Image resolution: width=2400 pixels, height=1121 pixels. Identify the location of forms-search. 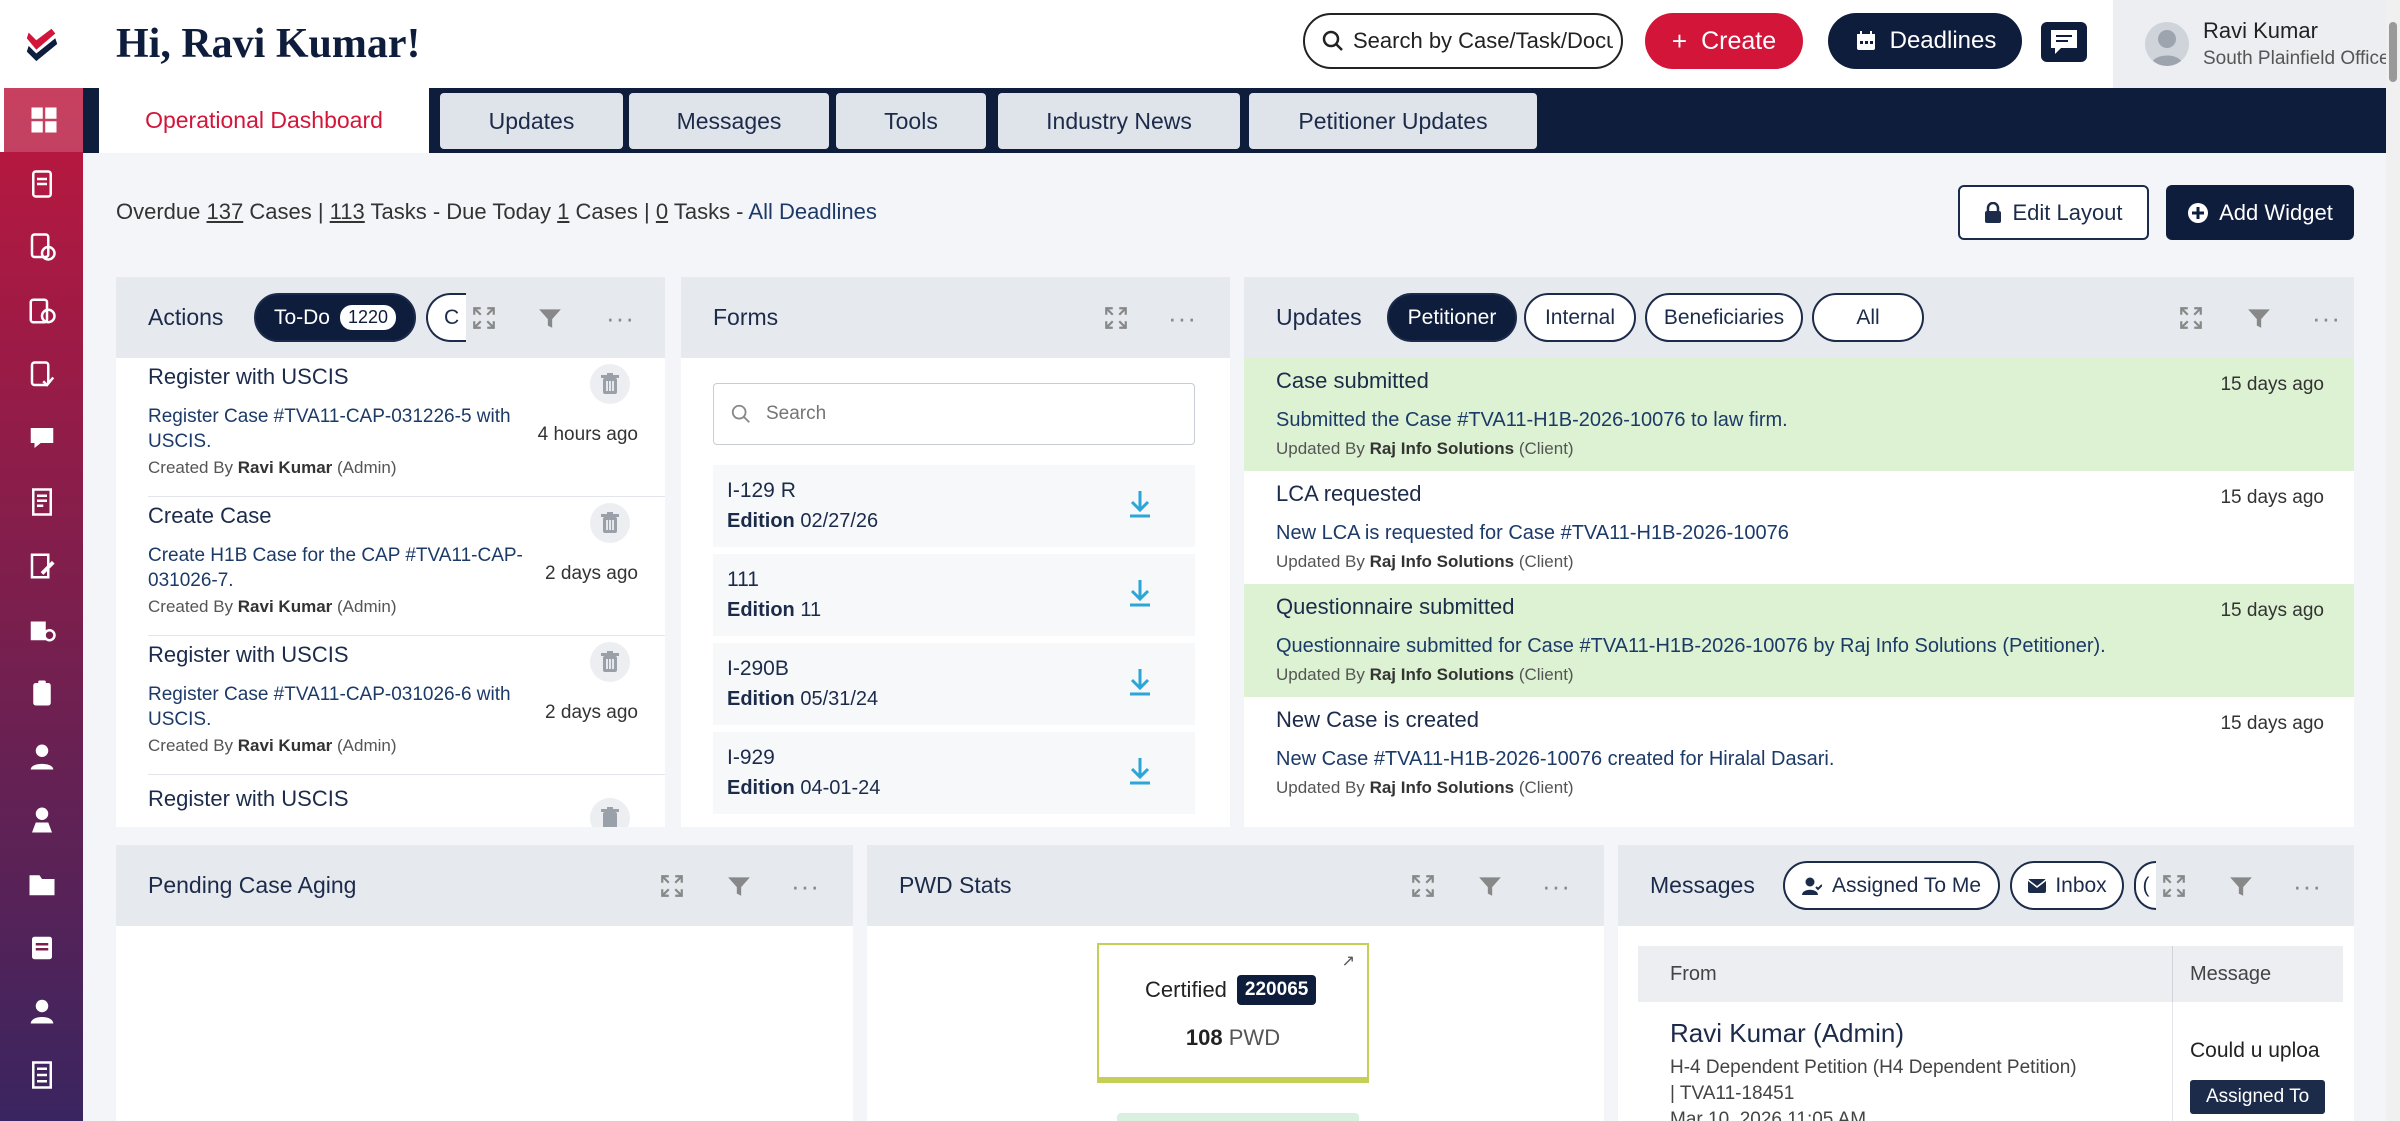
(954, 414).